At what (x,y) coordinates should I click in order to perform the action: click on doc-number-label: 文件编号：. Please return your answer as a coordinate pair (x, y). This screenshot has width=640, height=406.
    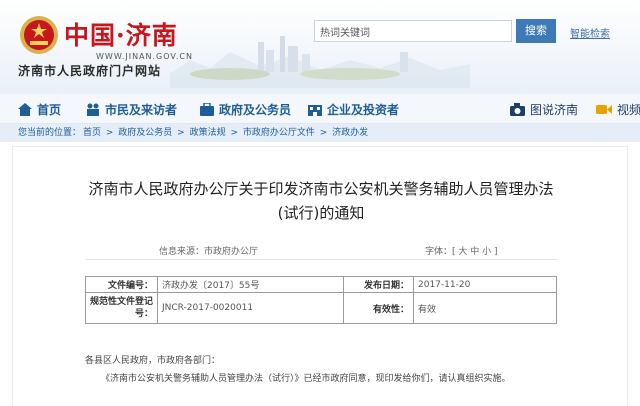
    Looking at the image, I should click on (121, 284).